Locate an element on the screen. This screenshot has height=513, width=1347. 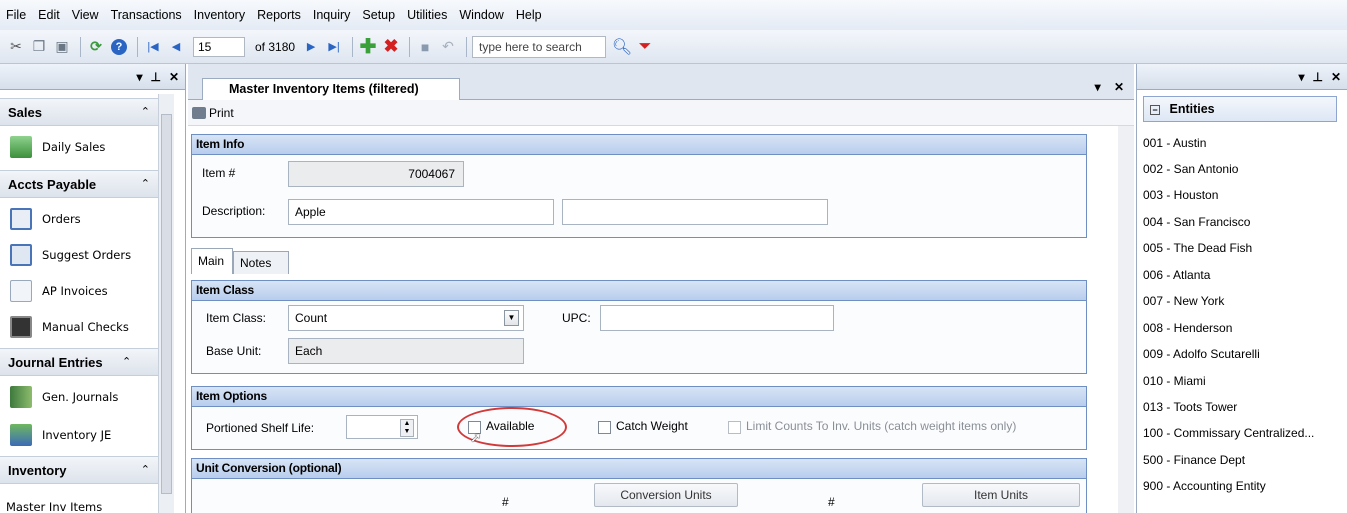
tab-dropdown-icon: ▾ is located at coordinates (1098, 87).